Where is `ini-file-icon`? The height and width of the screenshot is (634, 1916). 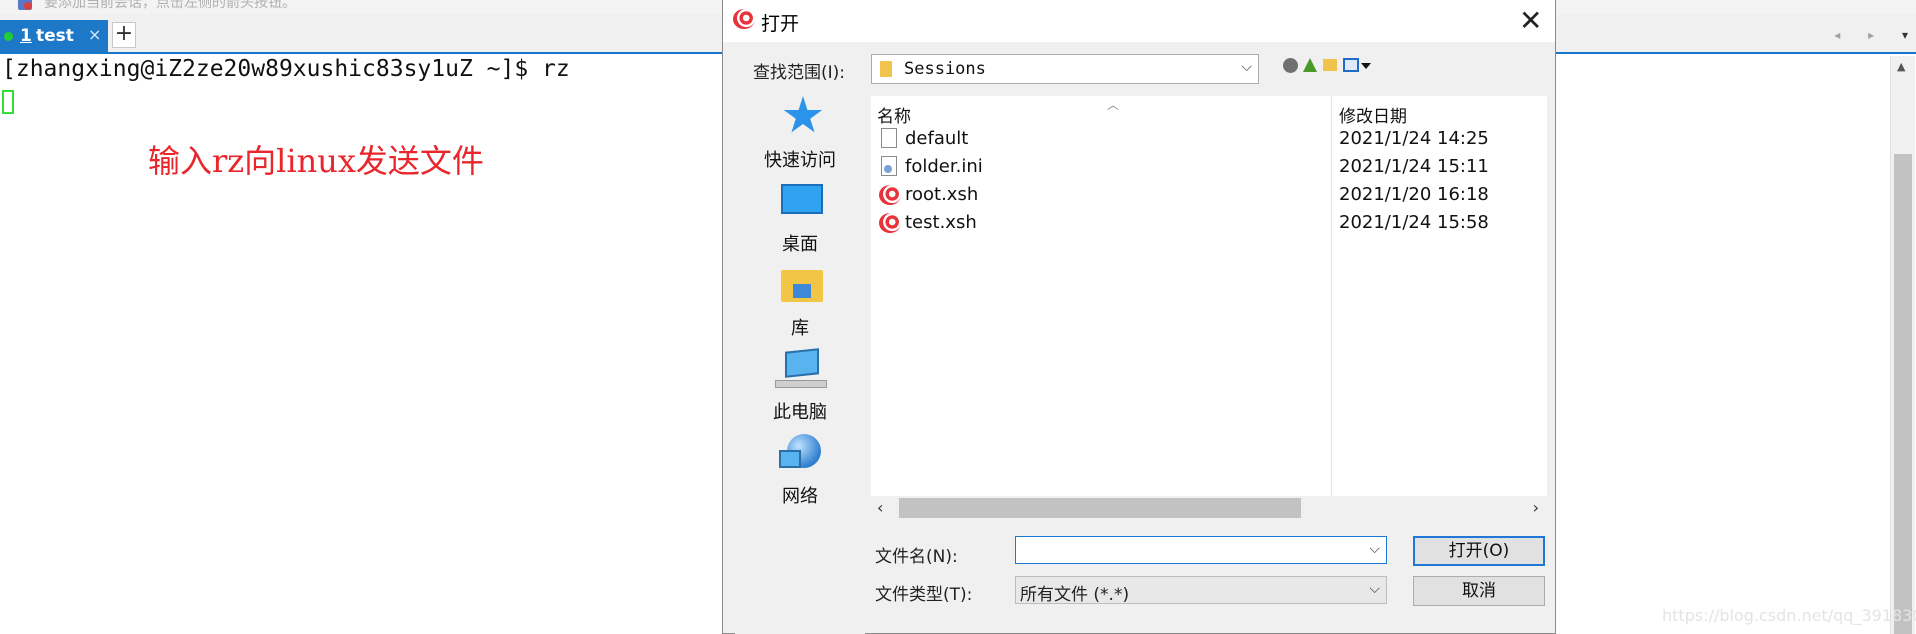 ini-file-icon is located at coordinates (889, 166).